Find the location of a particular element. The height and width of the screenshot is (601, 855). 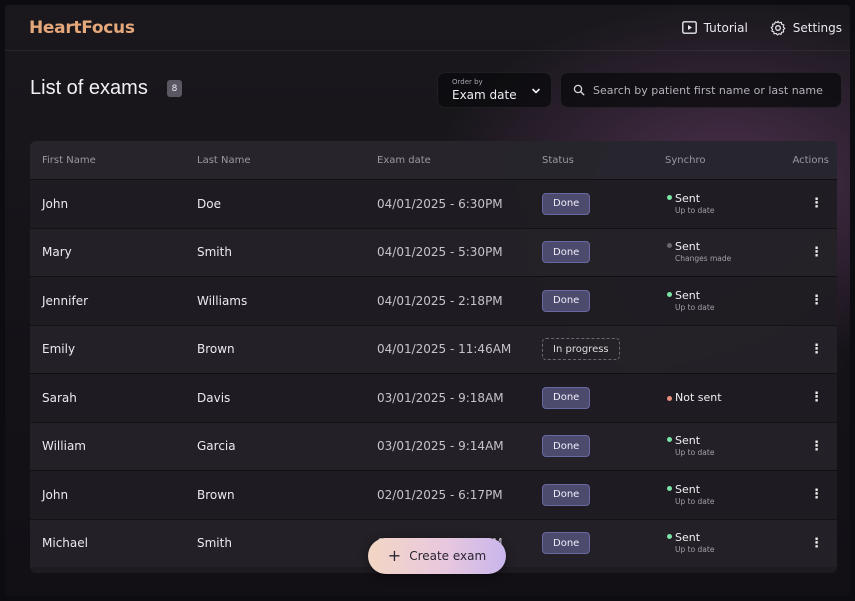

first-name-cell: Mary is located at coordinates (57, 252).